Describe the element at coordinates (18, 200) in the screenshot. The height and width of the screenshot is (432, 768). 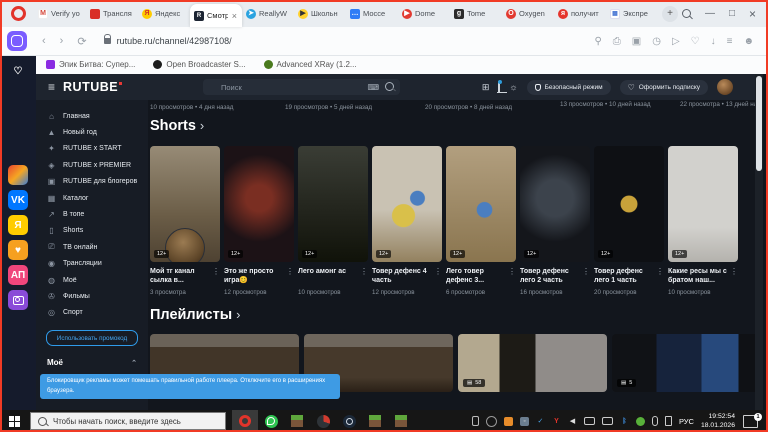
I see `vk-icon: VK` at that location.